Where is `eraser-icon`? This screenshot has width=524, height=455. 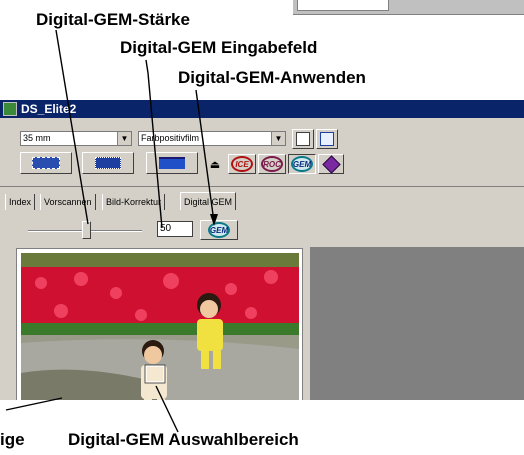
eraser-icon is located at coordinates (331, 164).